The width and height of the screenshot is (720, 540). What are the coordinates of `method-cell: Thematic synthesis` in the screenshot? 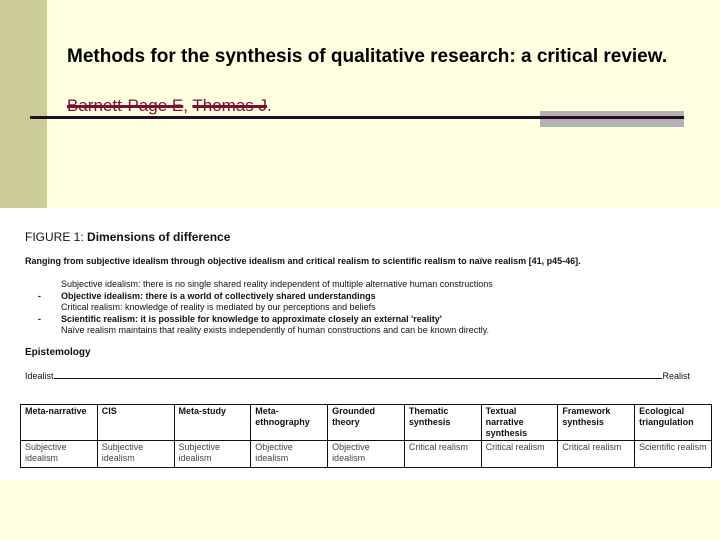 It's located at (442, 422).